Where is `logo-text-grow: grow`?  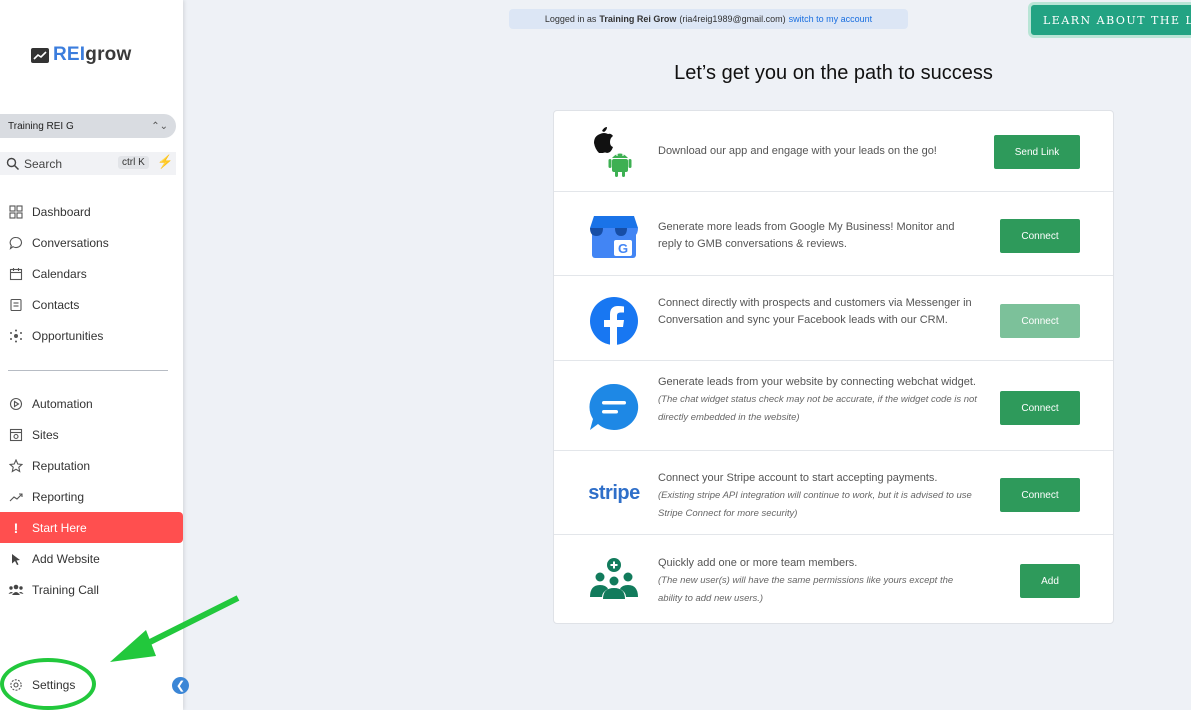
logo-text-grow: grow is located at coordinates (108, 54).